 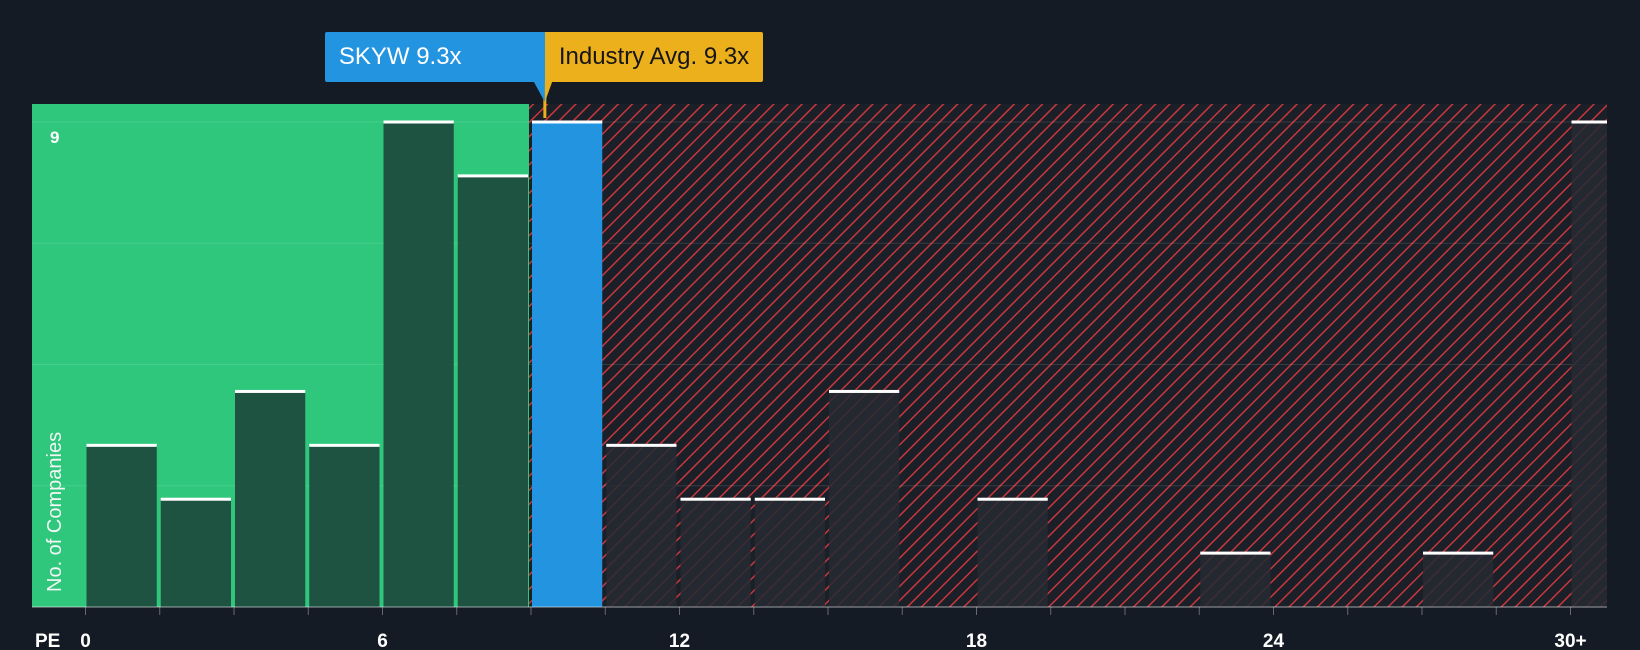 What do you see at coordinates (55, 511) in the screenshot?
I see `y-axis-title: No. of Companies` at bounding box center [55, 511].